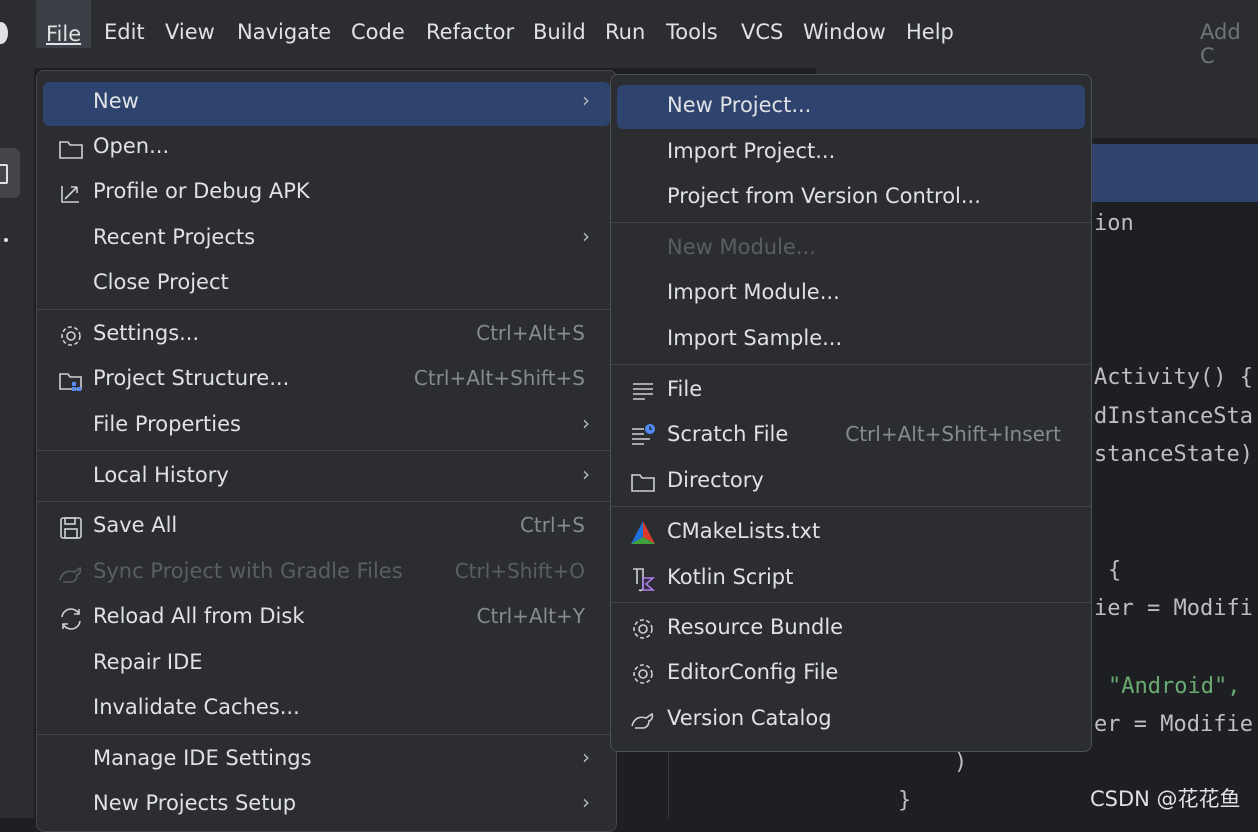 The image size is (1258, 832). Describe the element at coordinates (326, 806) in the screenshot. I see `menu-item-new-projects-setup: New Projects Setup ›` at that location.